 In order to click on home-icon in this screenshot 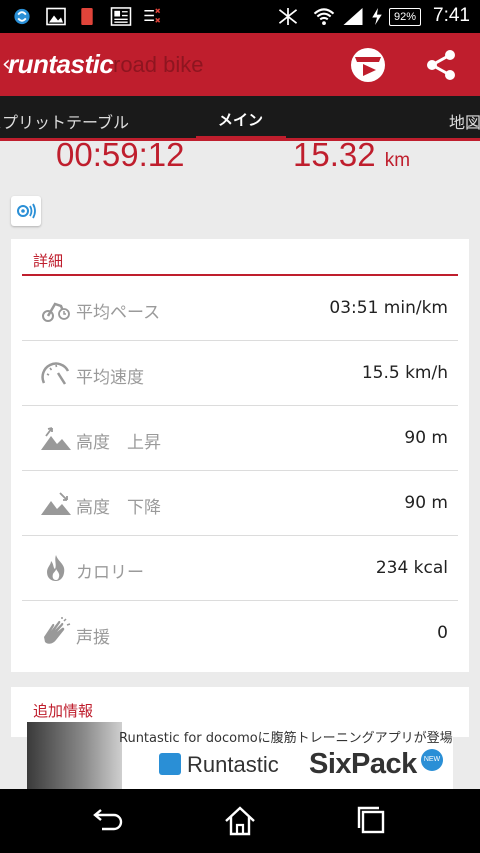, I will do `click(240, 821)`.